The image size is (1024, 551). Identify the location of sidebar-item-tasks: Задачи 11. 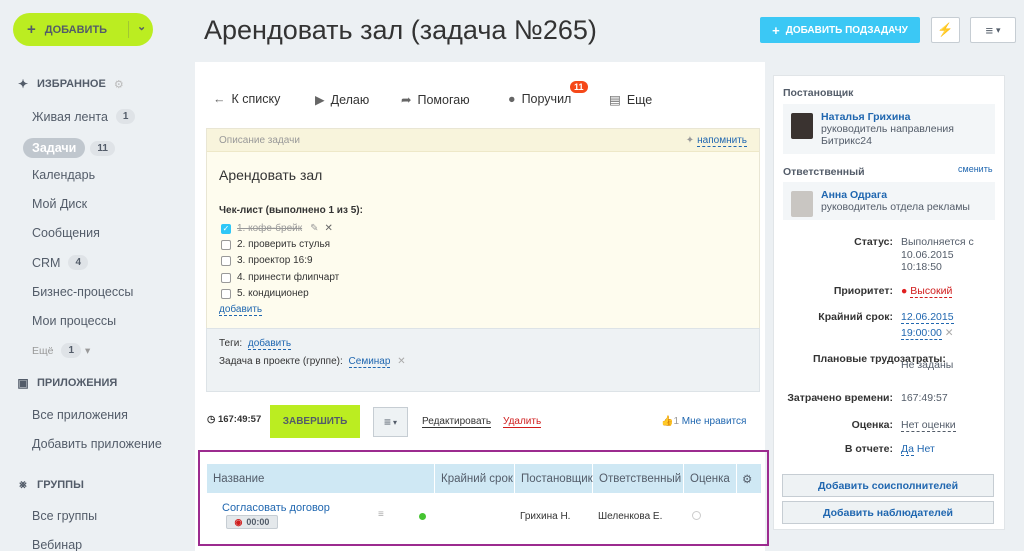
(69, 148).